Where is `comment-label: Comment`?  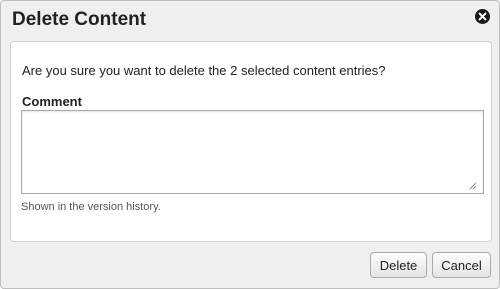 comment-label: Comment is located at coordinates (52, 101).